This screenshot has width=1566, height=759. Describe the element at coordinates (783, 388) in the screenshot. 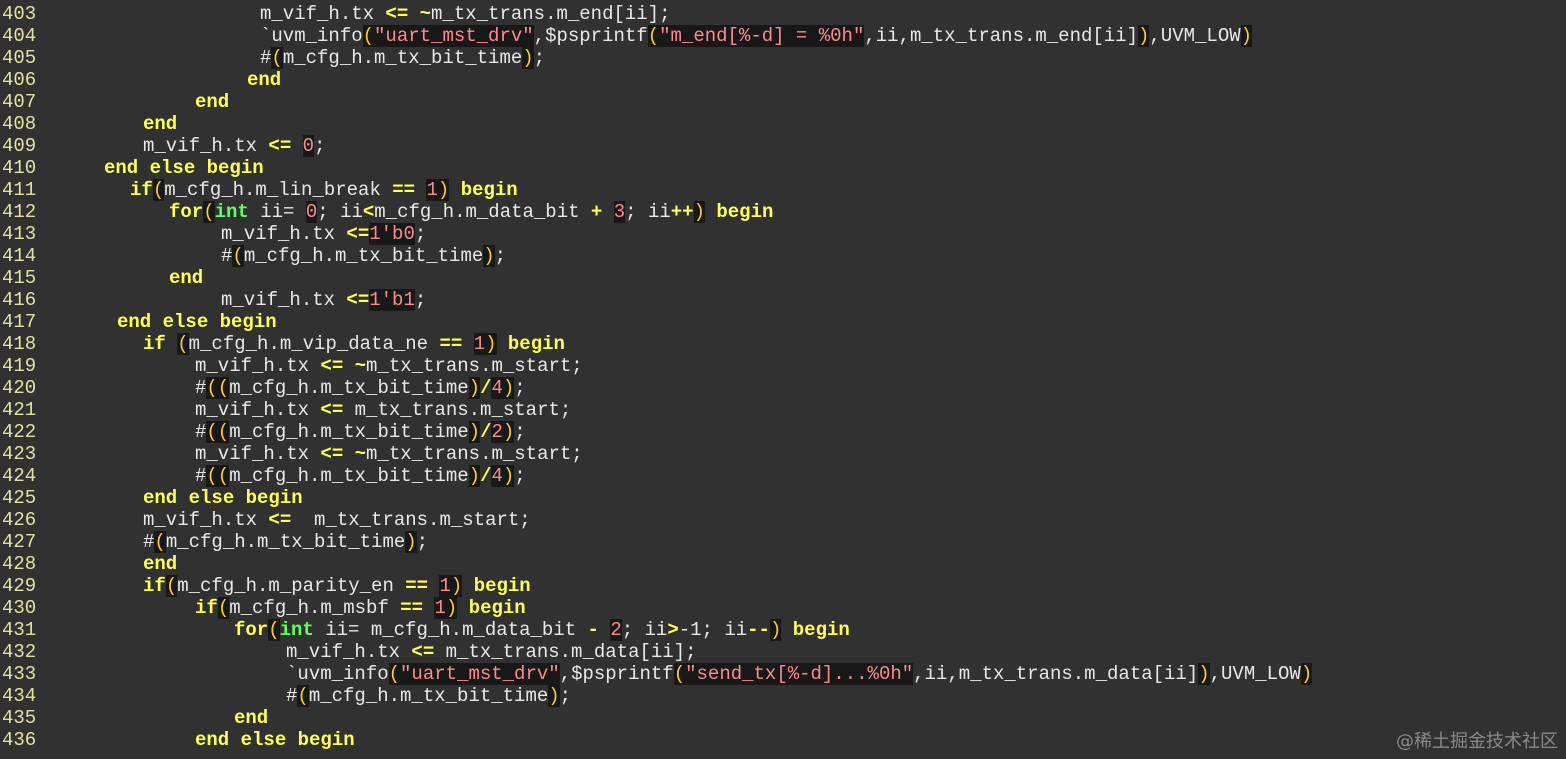

I see `code-line: 420 #((m_cfg_h.m_tx_bit_time)/4);` at that location.